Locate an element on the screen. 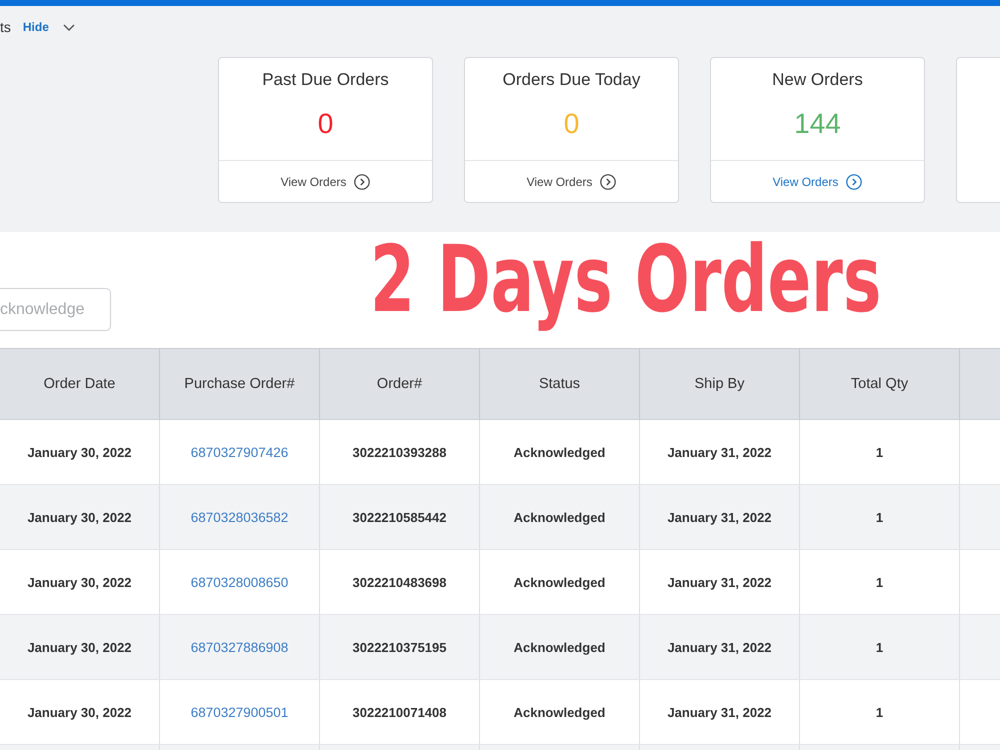 The image size is (1000, 750). column-header: Order Date is located at coordinates (79, 384).